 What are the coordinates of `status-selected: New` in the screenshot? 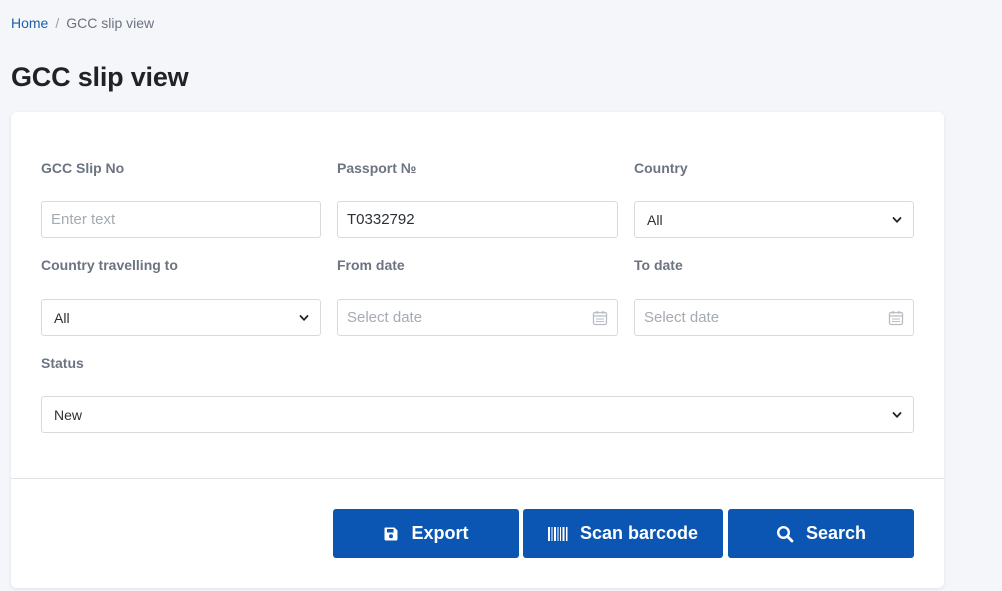 It's located at (68, 414).